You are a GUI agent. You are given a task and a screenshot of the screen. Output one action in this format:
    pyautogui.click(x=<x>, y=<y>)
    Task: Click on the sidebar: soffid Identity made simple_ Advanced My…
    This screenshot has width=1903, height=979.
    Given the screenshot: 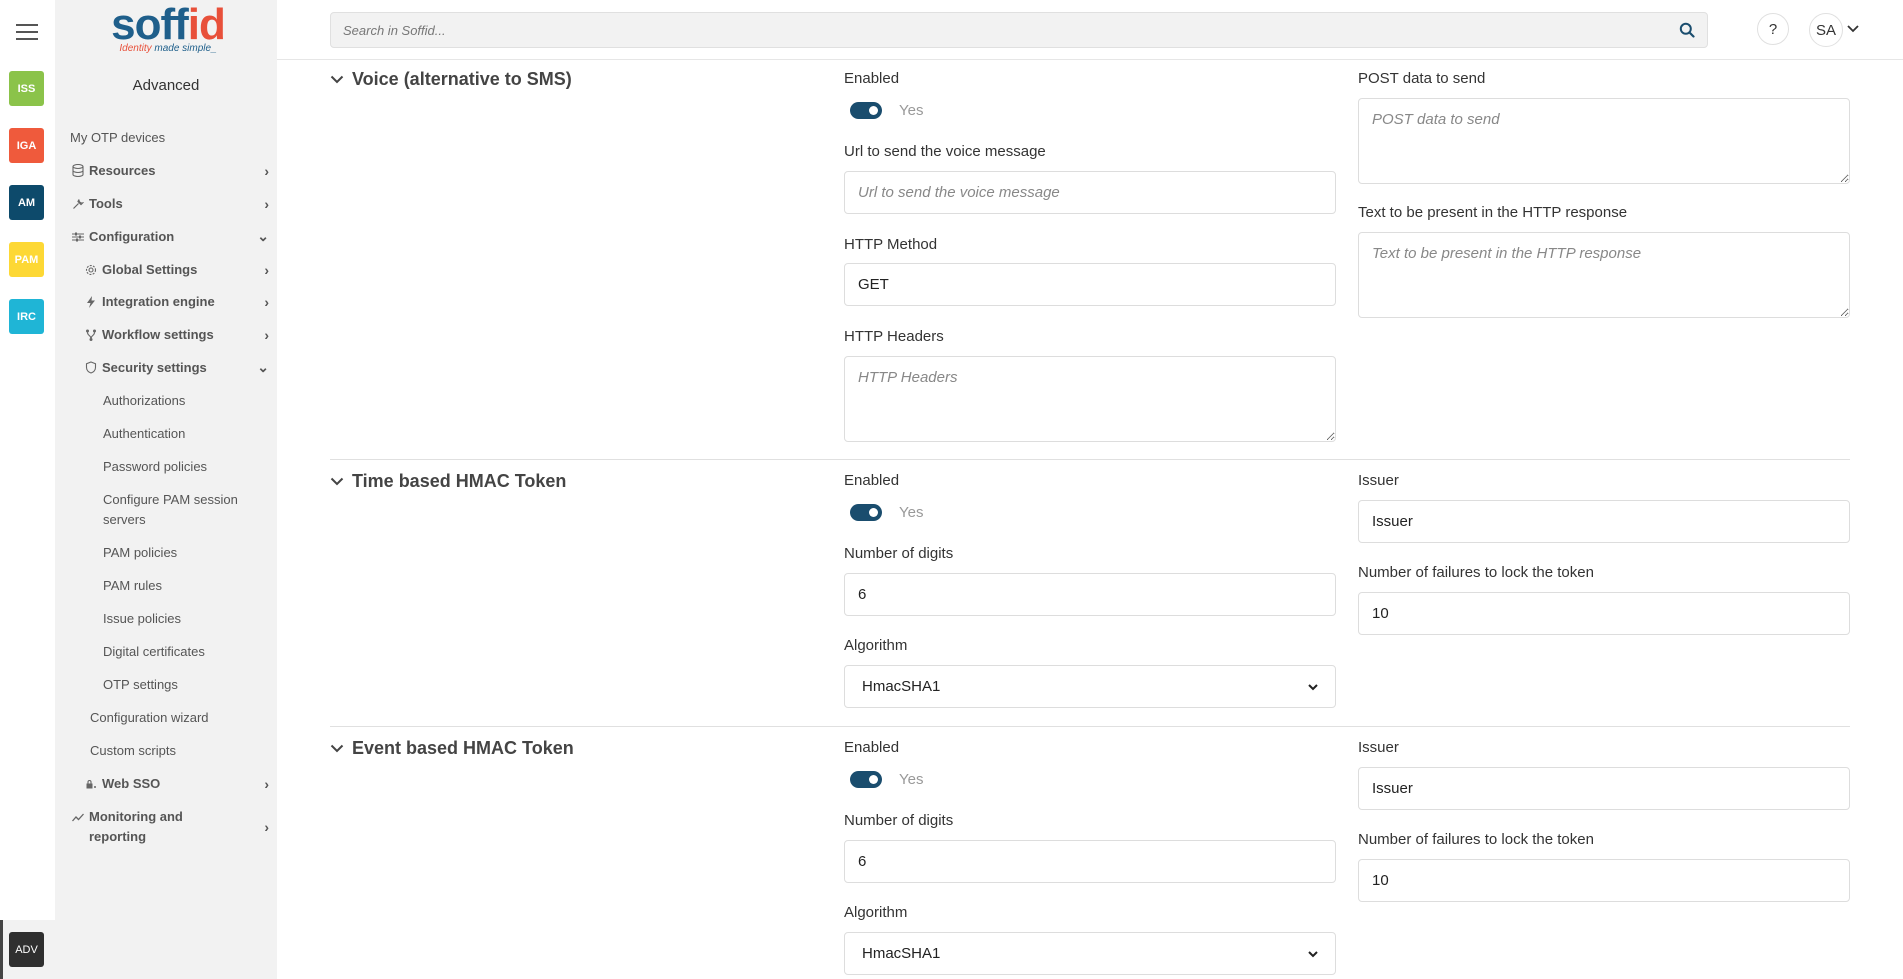 What is the action you would take?
    pyautogui.click(x=166, y=489)
    